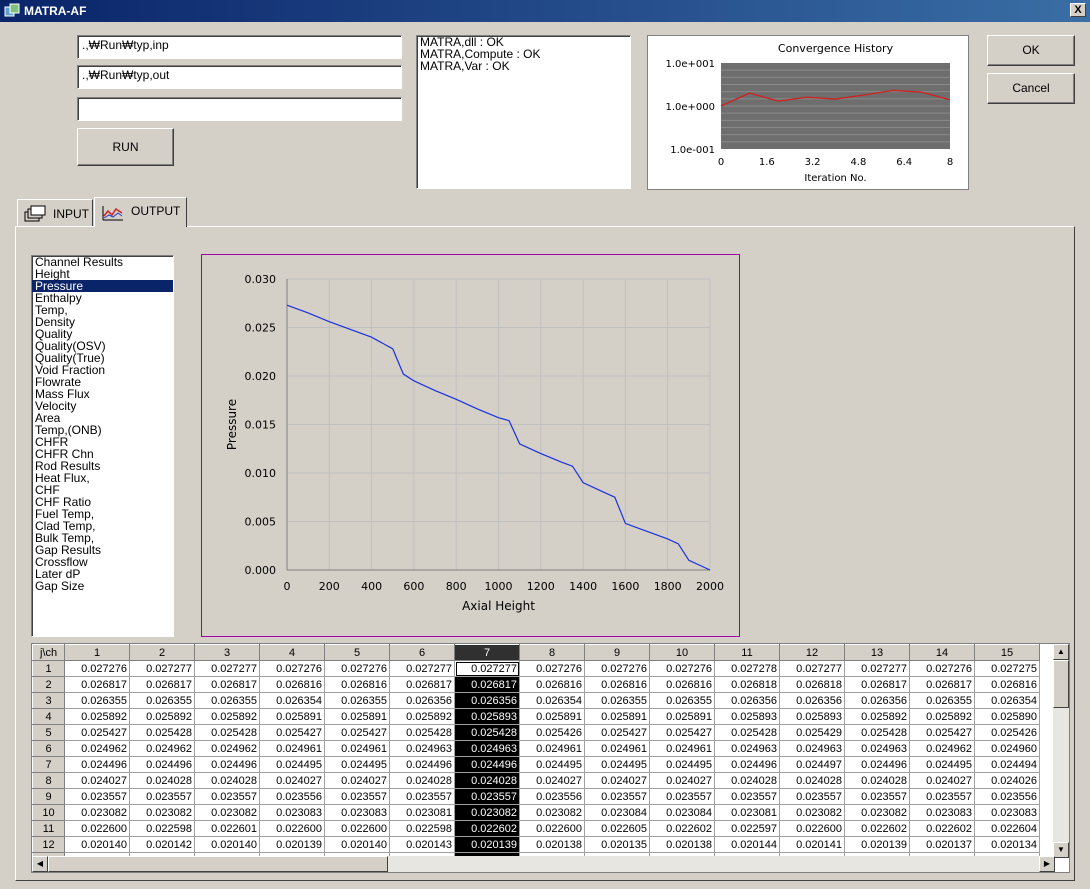 Image resolution: width=1090 pixels, height=889 pixels. Describe the element at coordinates (218, 864) in the screenshot. I see `horizontal-scroll-thumb` at that location.